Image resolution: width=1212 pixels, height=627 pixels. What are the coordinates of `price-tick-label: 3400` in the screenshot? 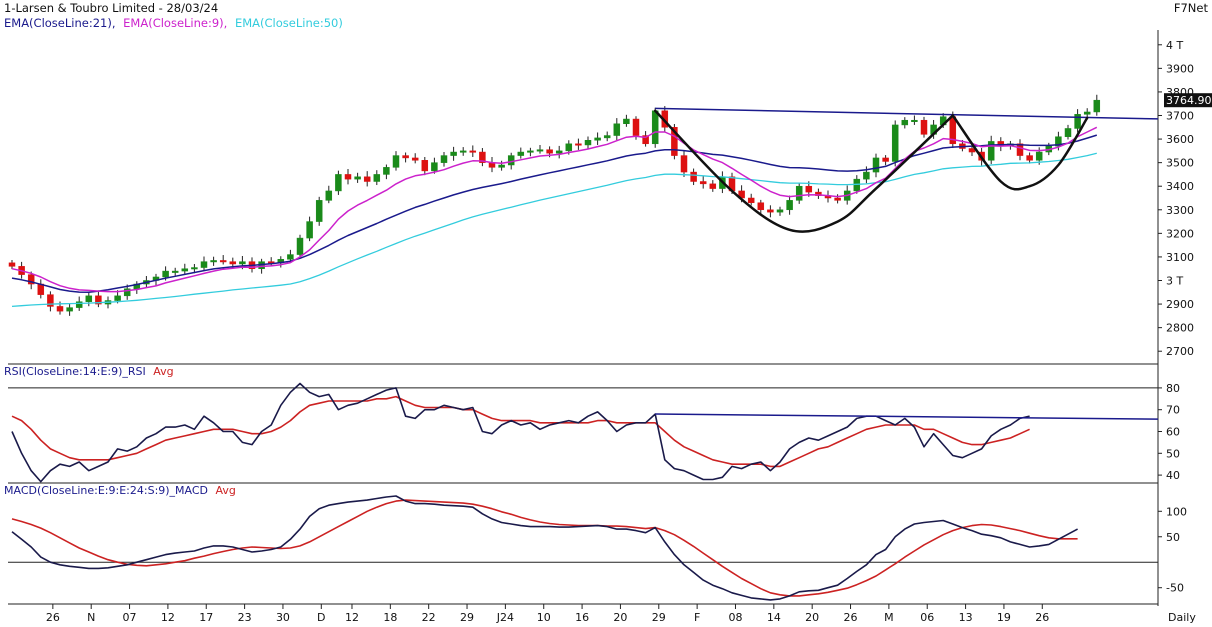 It's located at (1180, 186).